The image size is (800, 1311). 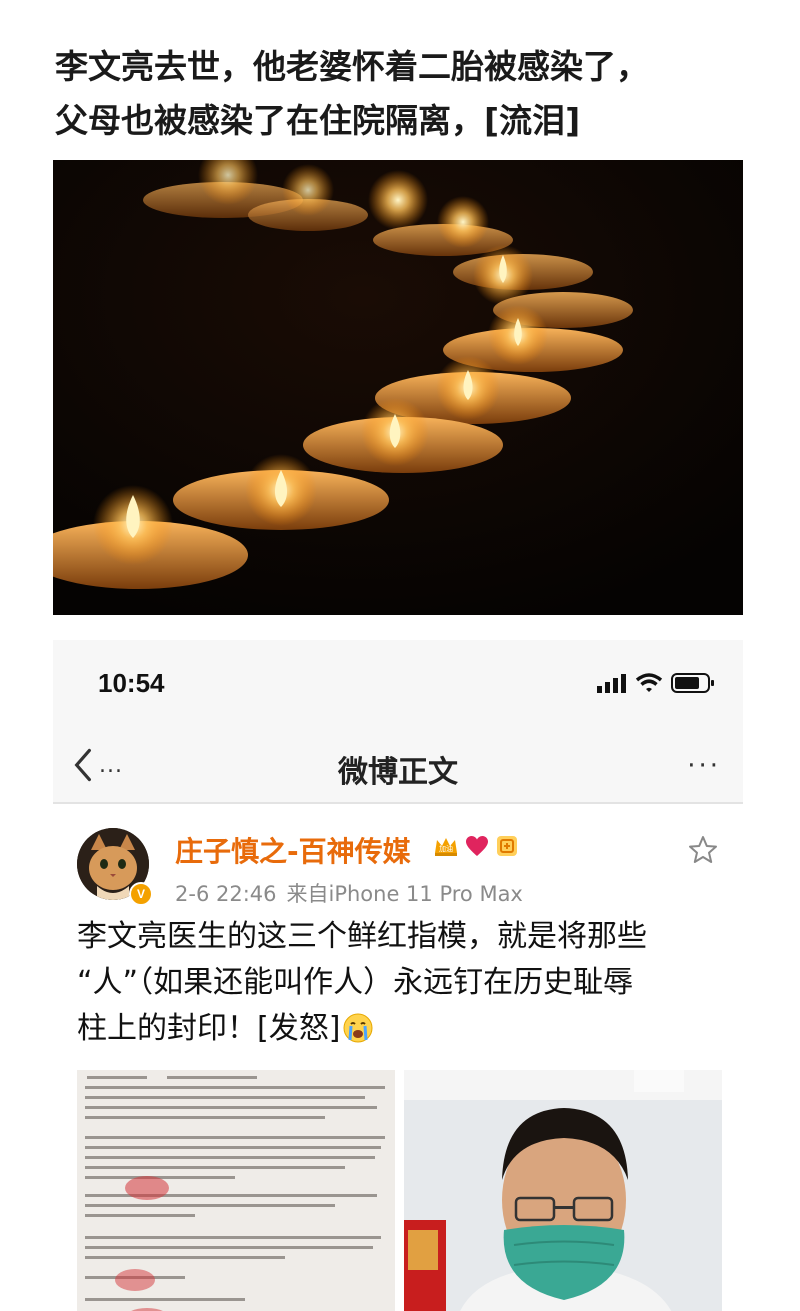 What do you see at coordinates (358, 1028) in the screenshot?
I see `crying-emoji-icon` at bounding box center [358, 1028].